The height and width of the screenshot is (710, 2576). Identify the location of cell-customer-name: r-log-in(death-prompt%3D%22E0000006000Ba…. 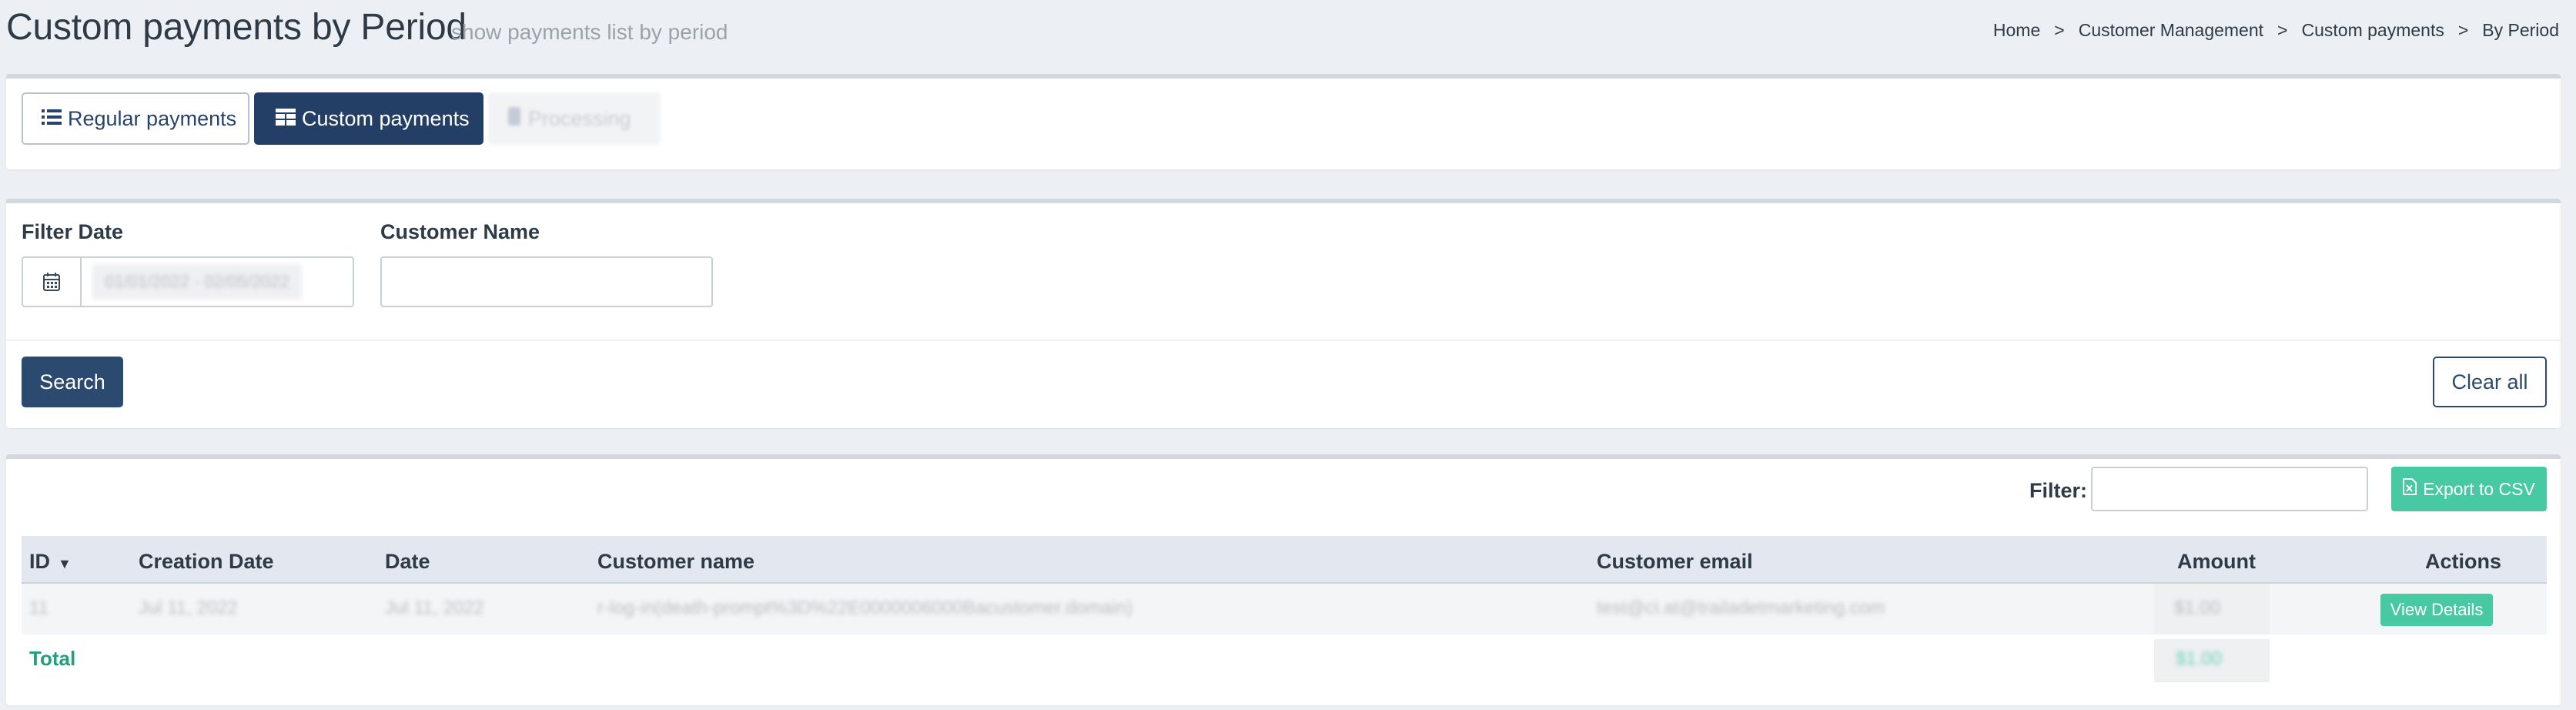
(865, 608).